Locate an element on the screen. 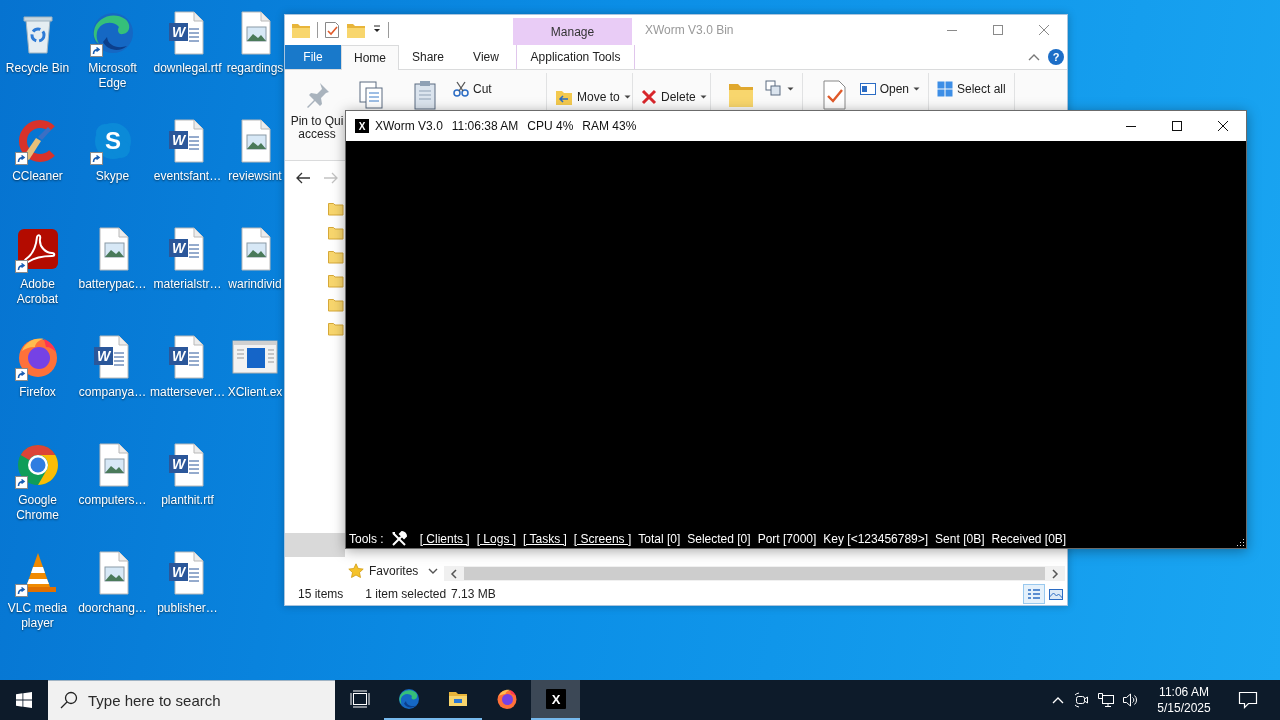  collapse-ribbon-icon is located at coordinates (1034, 57).